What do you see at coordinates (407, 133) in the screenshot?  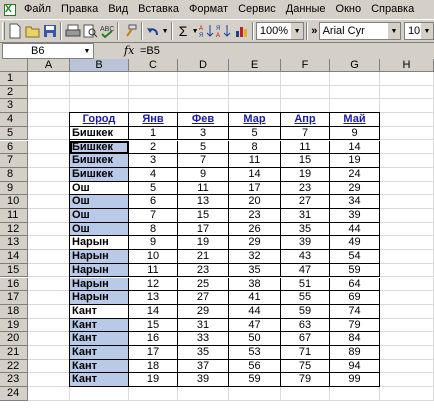 I see `cell-H5` at bounding box center [407, 133].